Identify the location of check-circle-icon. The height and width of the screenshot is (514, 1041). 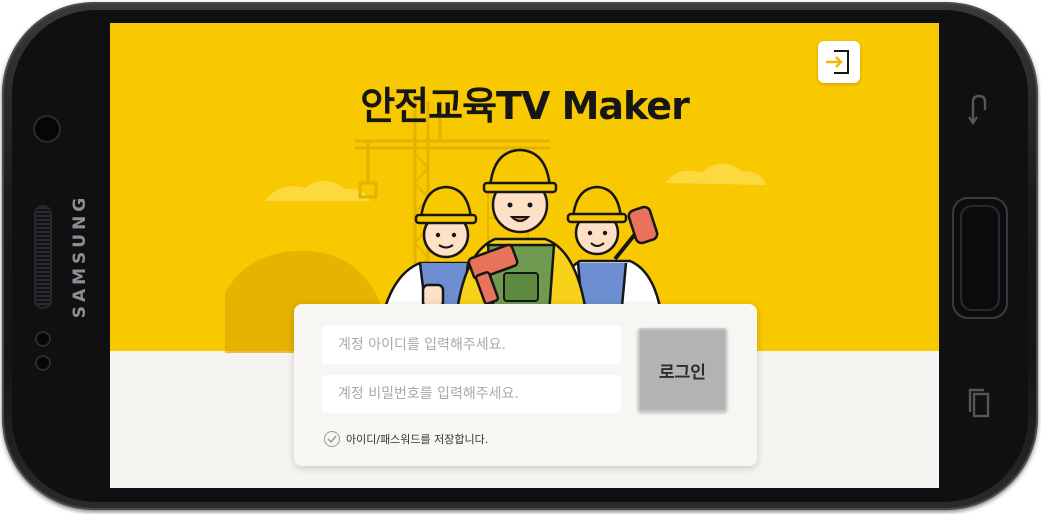
(332, 439).